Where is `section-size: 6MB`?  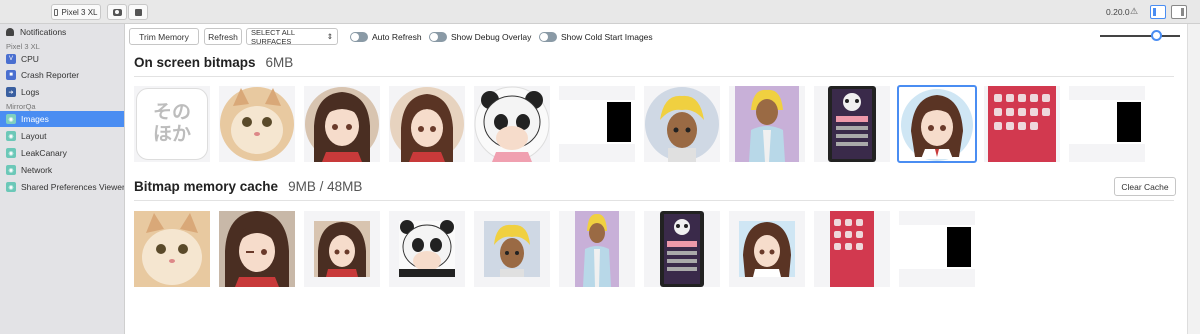 section-size: 6MB is located at coordinates (279, 62).